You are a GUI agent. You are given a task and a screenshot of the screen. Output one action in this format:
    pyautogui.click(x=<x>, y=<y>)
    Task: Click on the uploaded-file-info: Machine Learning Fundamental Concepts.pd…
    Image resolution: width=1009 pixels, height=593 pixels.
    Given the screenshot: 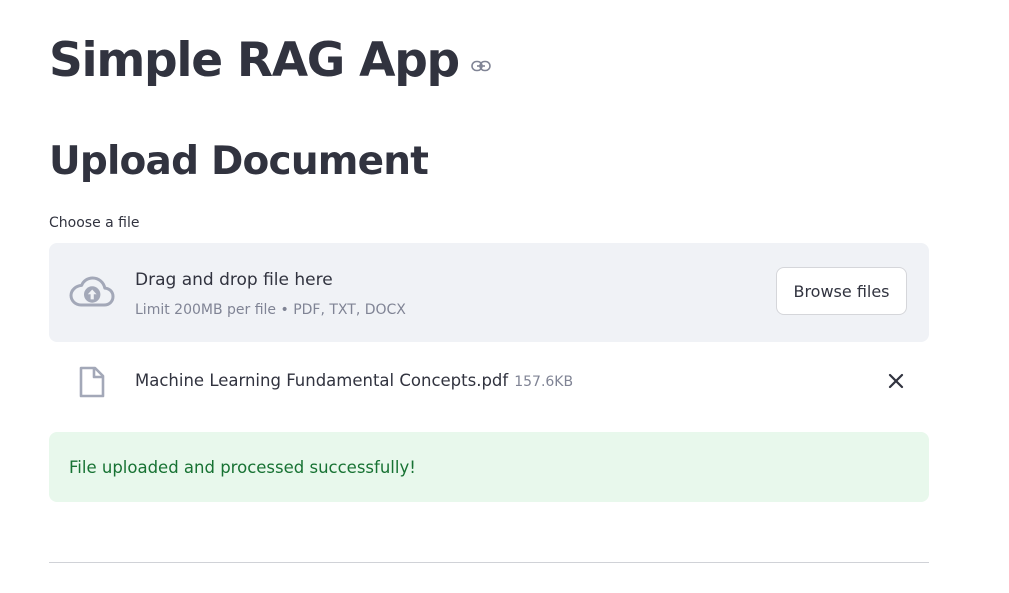 What is the action you would take?
    pyautogui.click(x=354, y=381)
    